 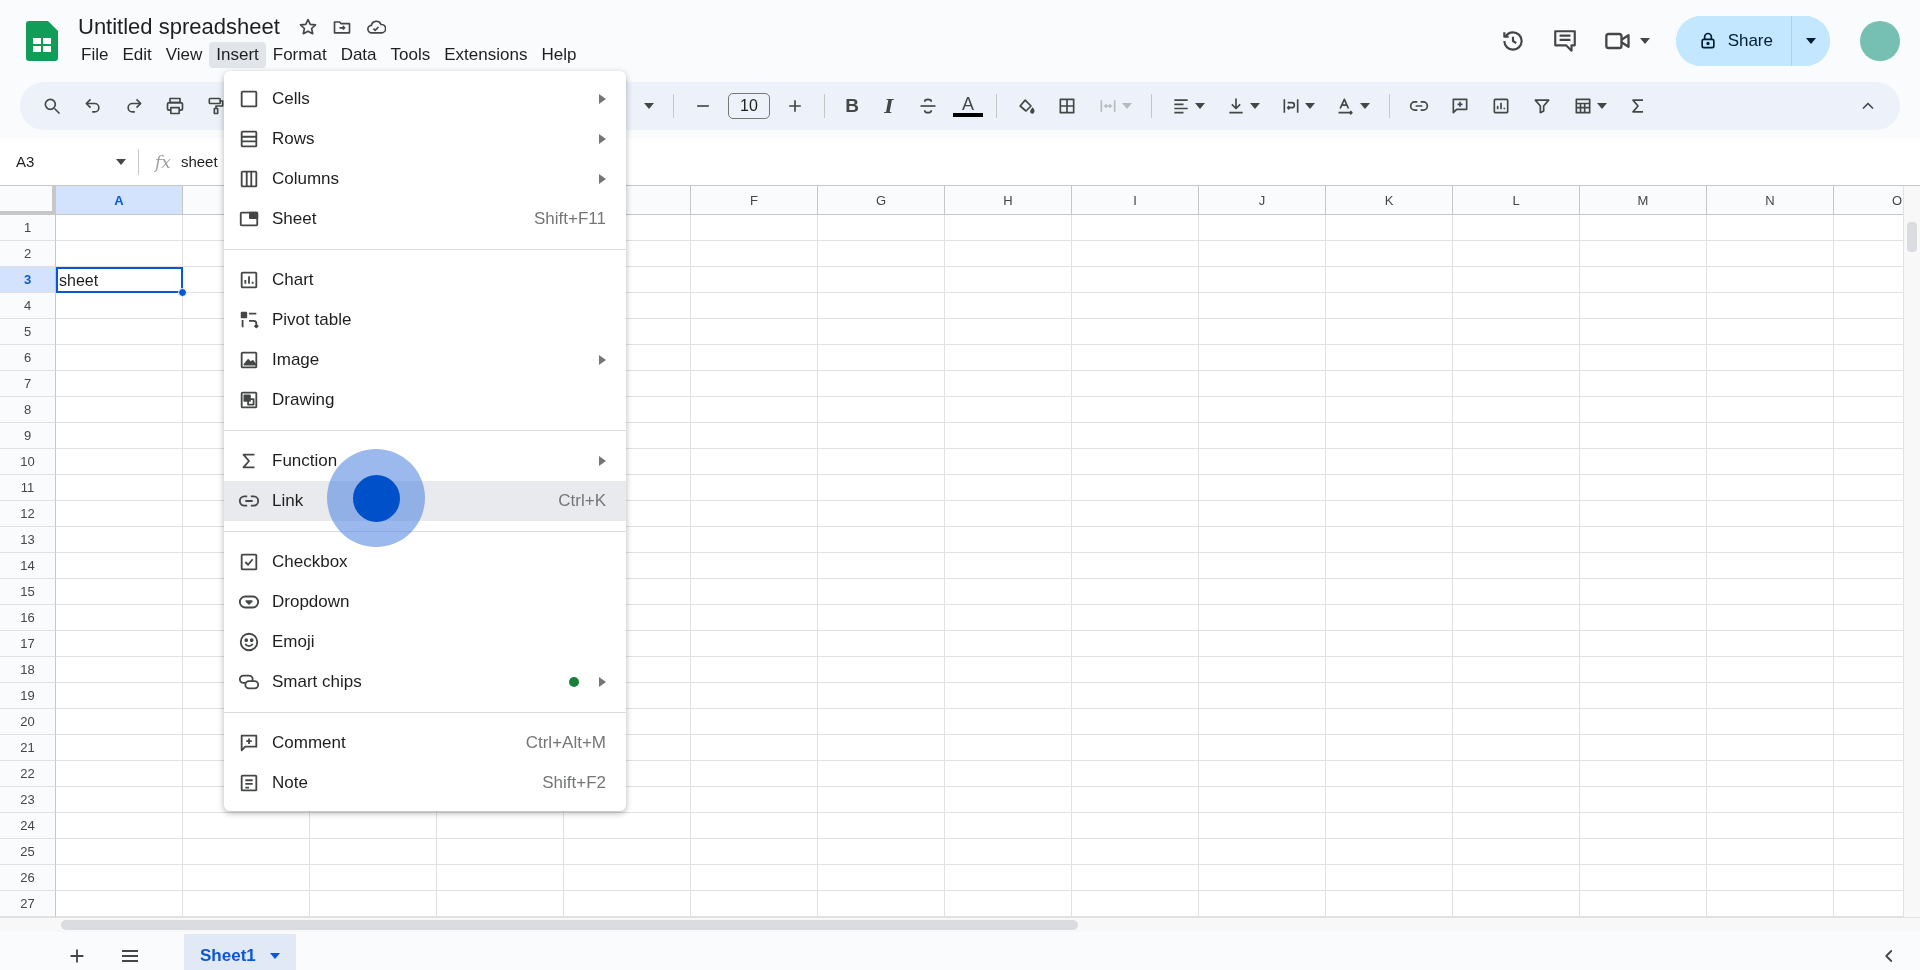 What do you see at coordinates (28, 540) in the screenshot?
I see `row-header: 13` at bounding box center [28, 540].